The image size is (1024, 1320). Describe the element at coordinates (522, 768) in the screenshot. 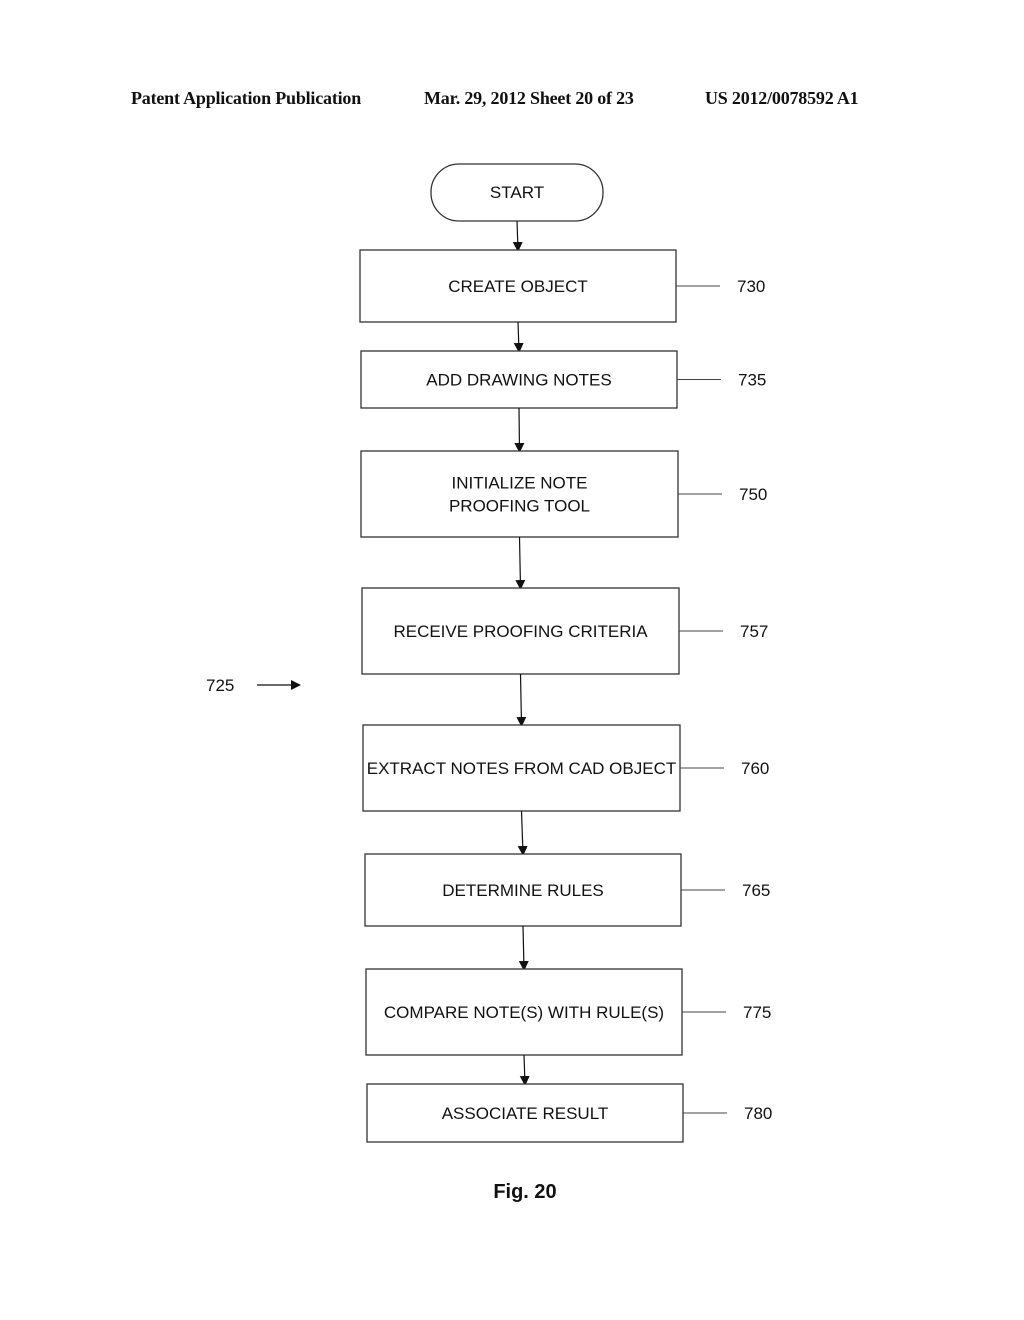

I see `step-label: EXTRACT NOTES FROM CAD OBJECT` at that location.